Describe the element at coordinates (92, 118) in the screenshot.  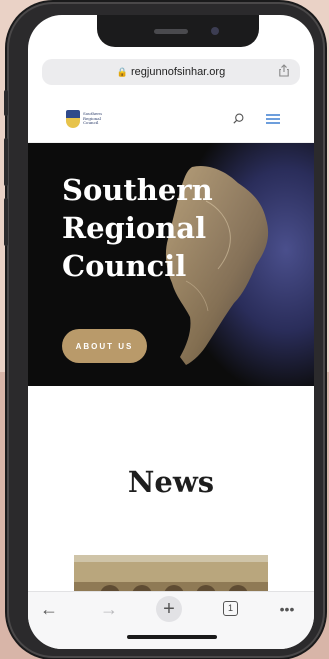
I see `logo-text: Southern Regional Council` at that location.